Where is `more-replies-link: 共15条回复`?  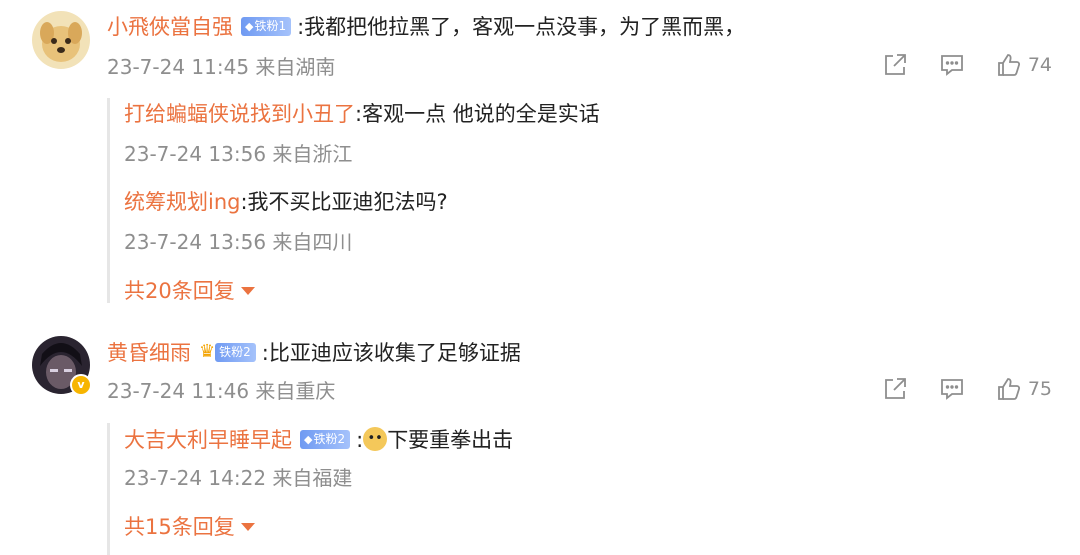 more-replies-link: 共15条回复 is located at coordinates (189, 527).